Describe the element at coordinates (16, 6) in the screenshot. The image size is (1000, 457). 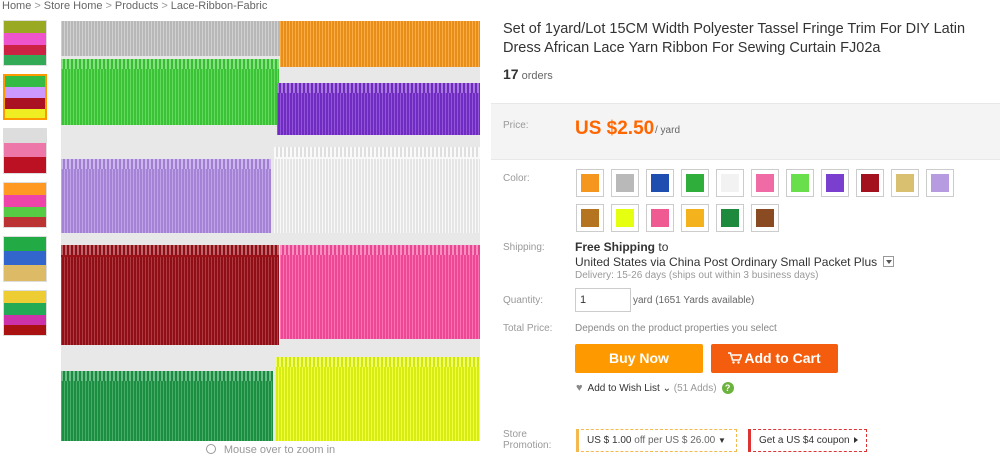
I see `breadcrumb-home: Home` at that location.